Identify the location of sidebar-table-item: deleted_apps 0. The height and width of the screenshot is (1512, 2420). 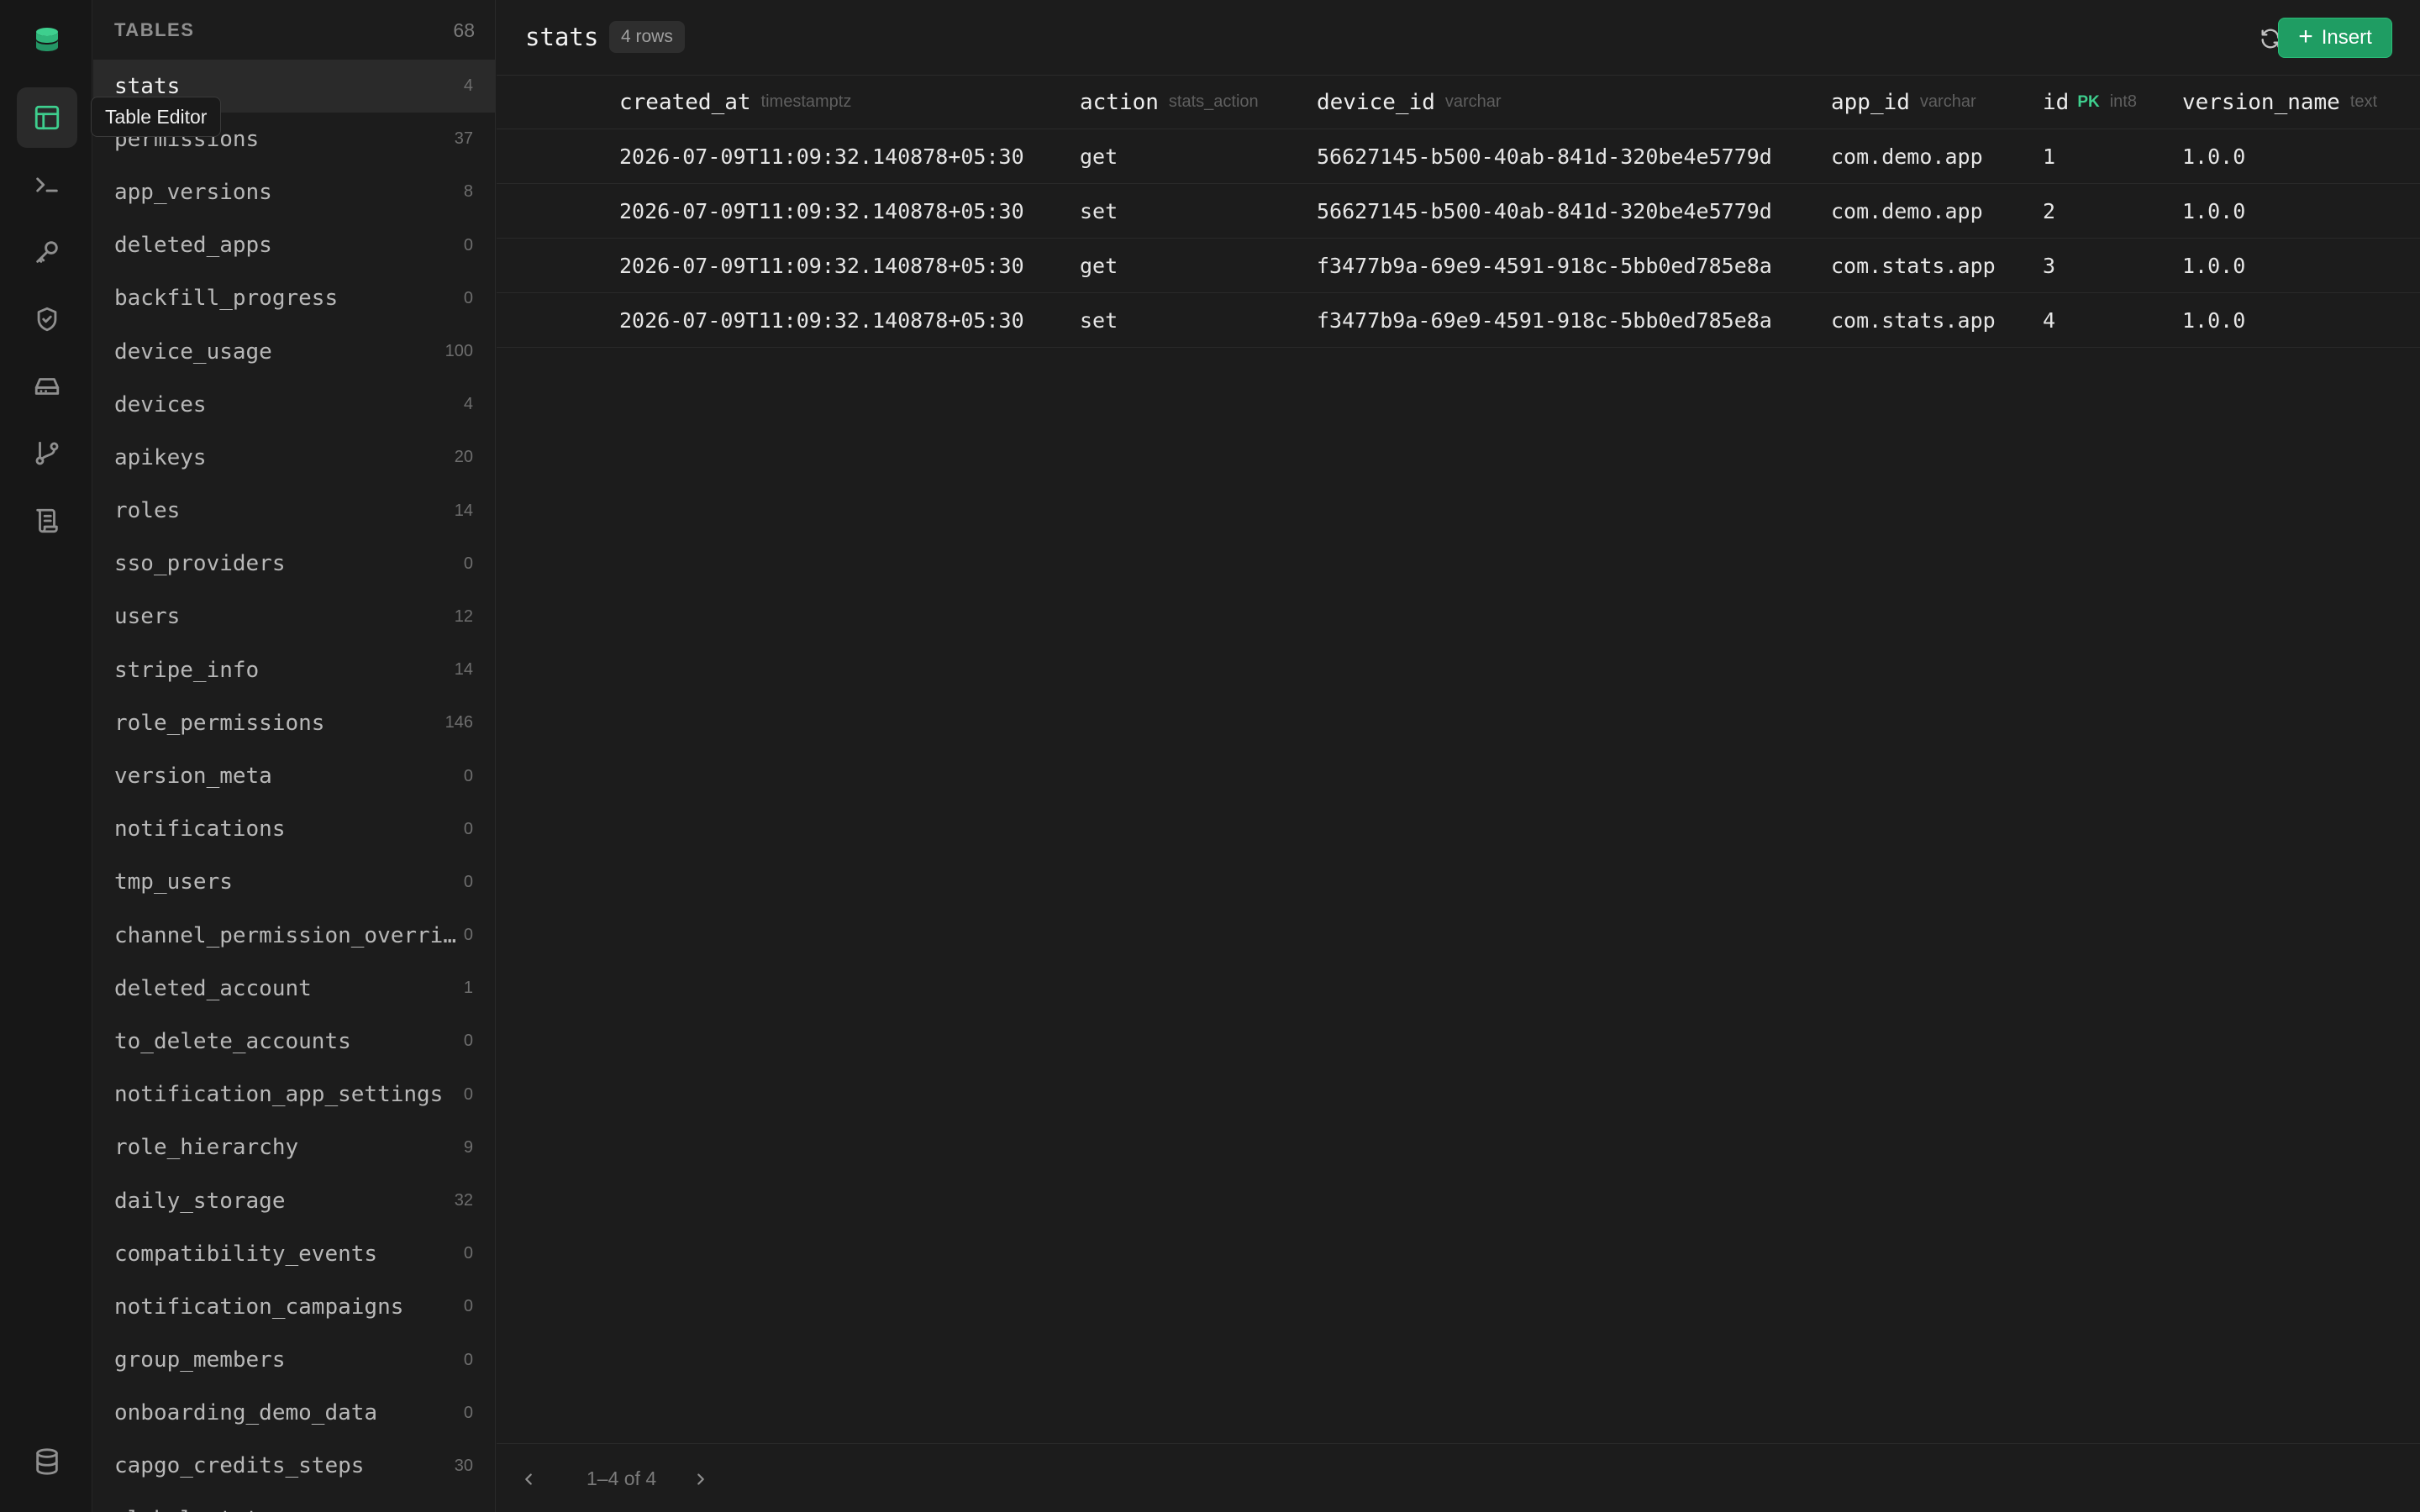
(294, 245).